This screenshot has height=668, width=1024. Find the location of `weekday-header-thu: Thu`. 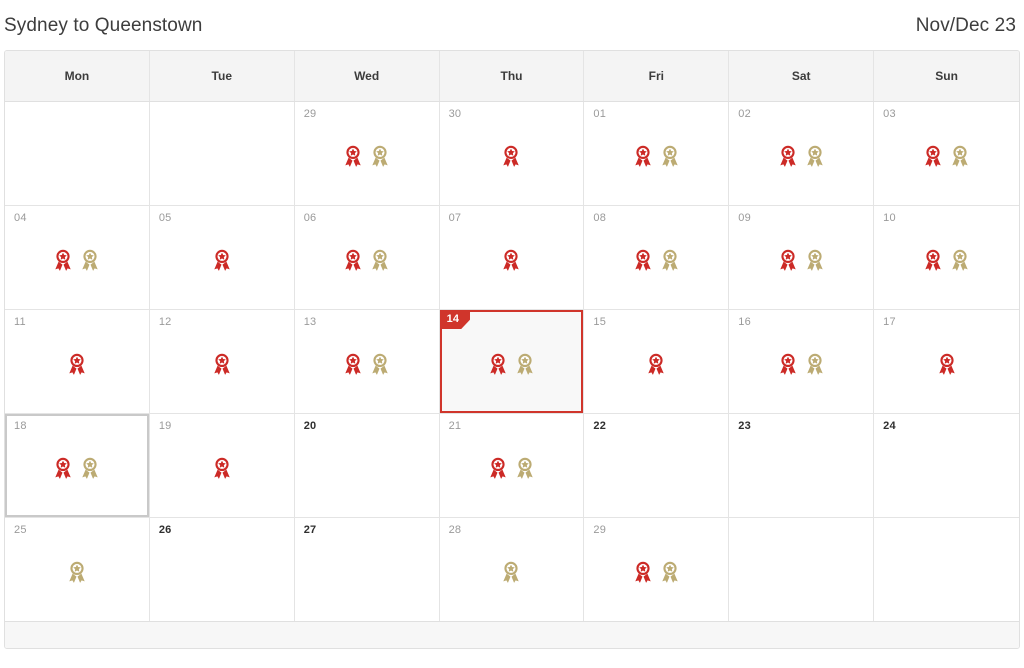

weekday-header-thu: Thu is located at coordinates (512, 76).